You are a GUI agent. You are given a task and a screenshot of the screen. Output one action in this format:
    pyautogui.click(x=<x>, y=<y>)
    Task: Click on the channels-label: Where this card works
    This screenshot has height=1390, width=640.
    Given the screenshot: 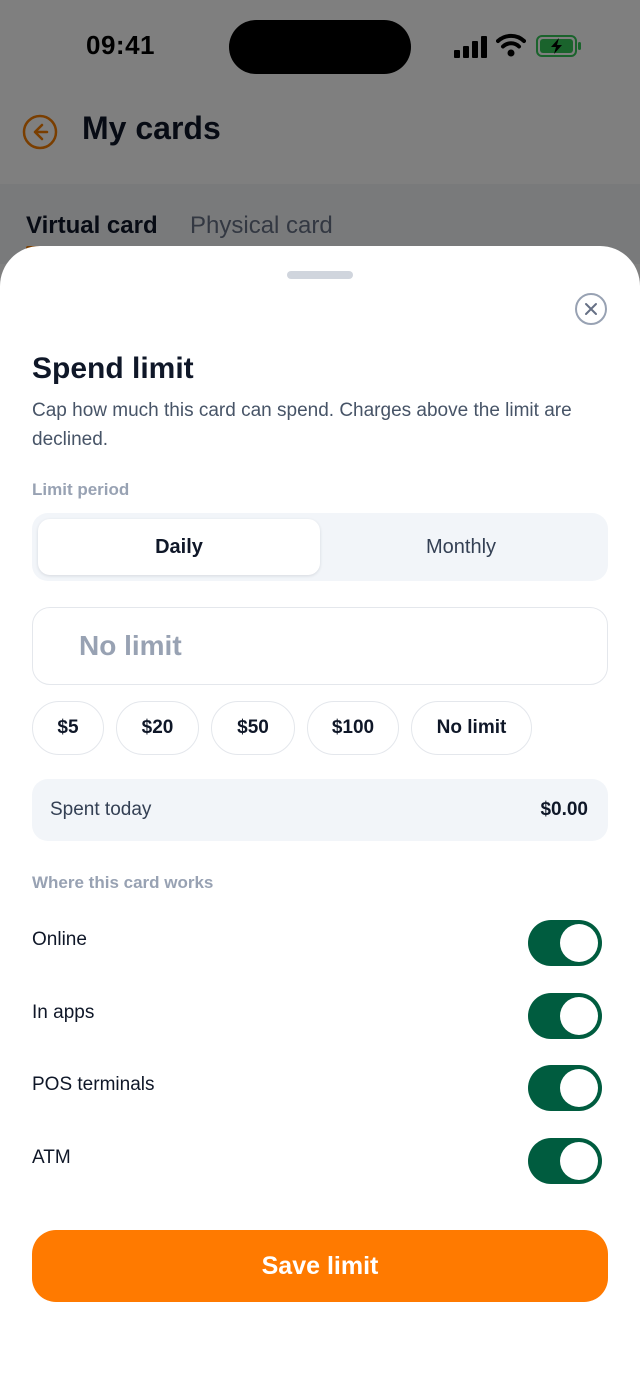 What is the action you would take?
    pyautogui.click(x=123, y=882)
    